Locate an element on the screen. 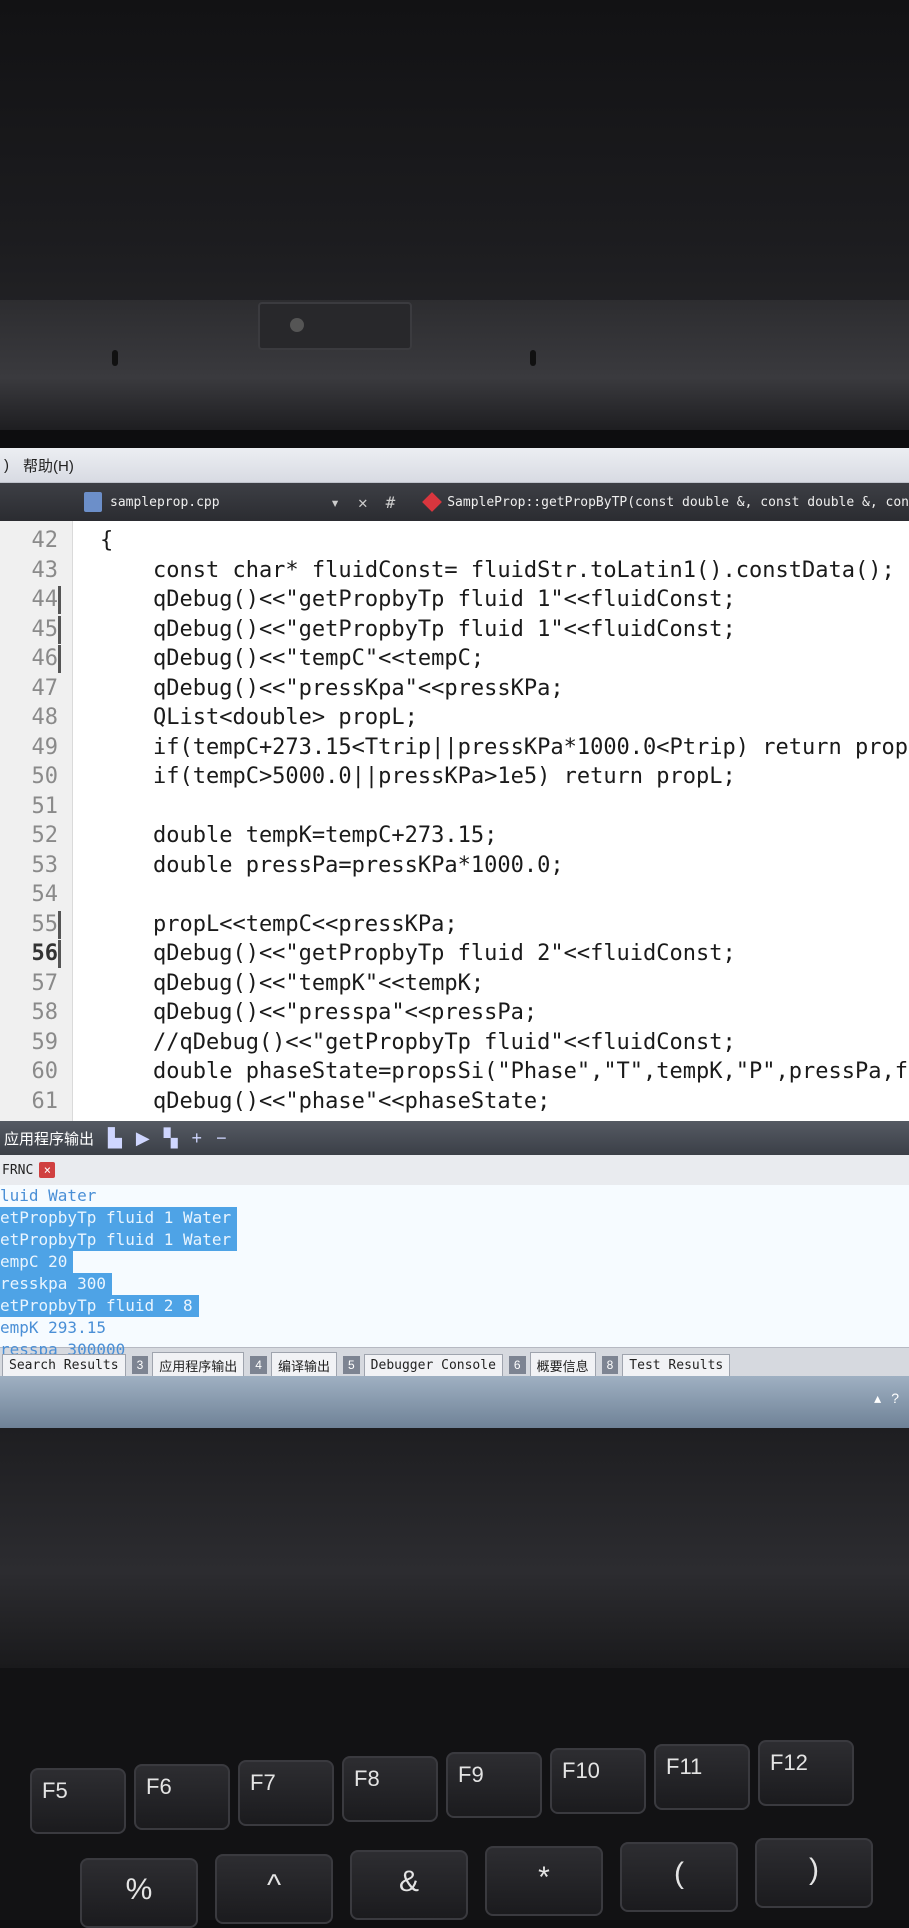  line-number: 60 is located at coordinates (45, 1071).